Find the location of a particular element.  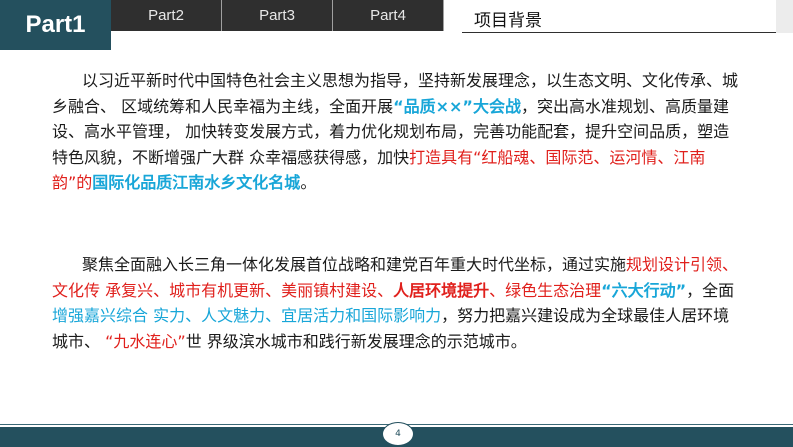

tab-part3: Part3 is located at coordinates (277, 15).